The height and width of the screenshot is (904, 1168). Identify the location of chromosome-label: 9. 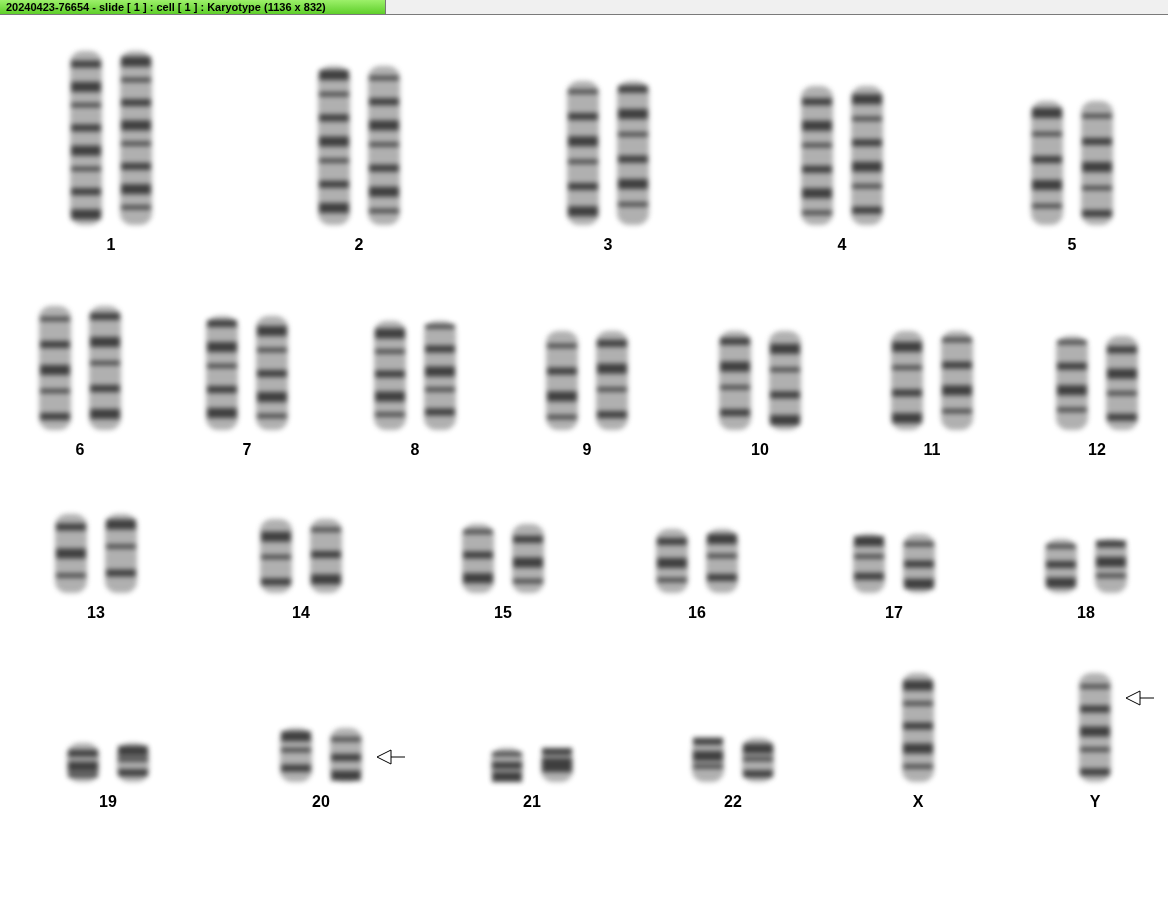
(587, 450).